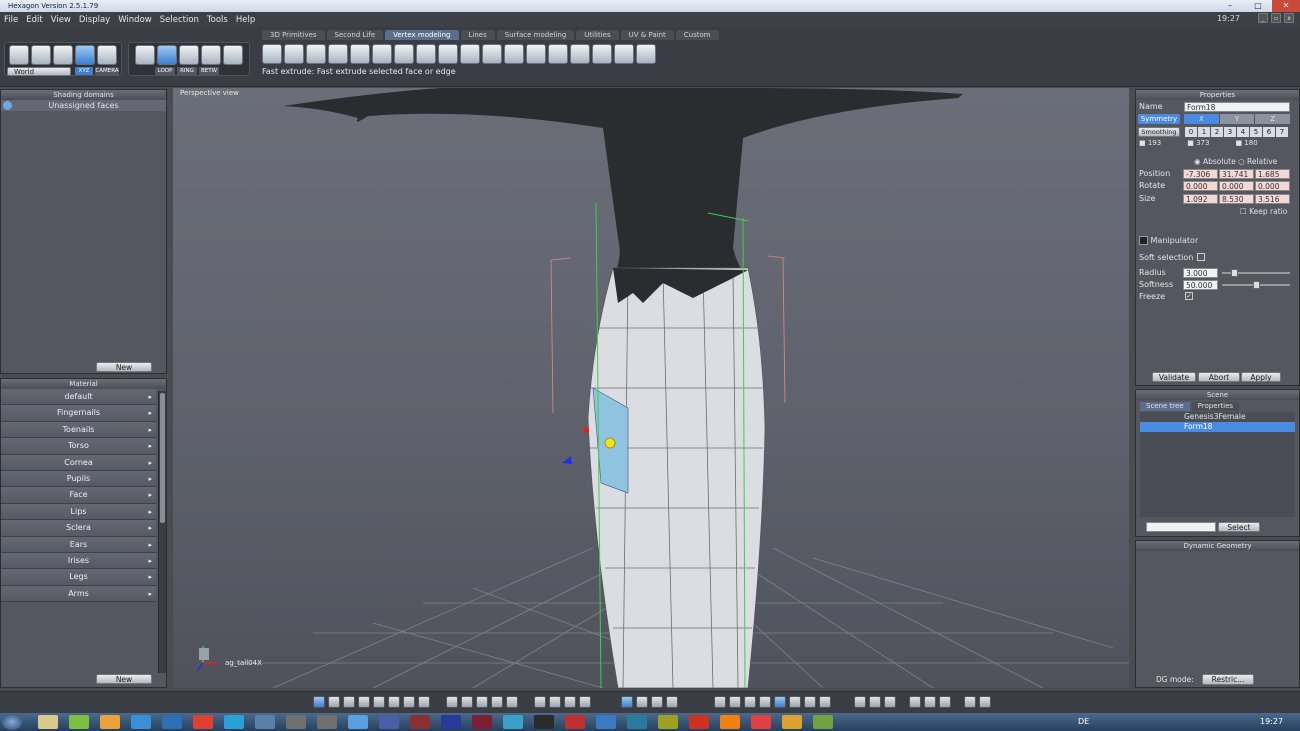  I want to click on smoothing-level-3: 3, so click(1230, 132).